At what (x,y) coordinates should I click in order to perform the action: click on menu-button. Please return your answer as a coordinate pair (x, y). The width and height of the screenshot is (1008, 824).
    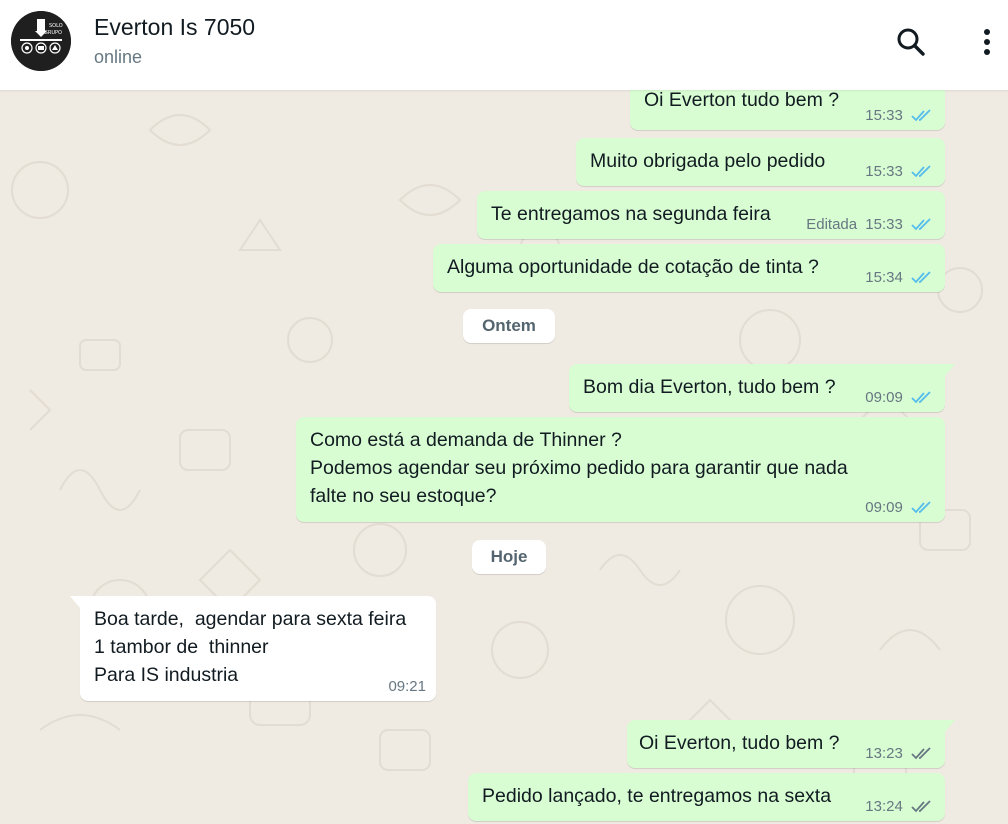
    Looking at the image, I should click on (987, 42).